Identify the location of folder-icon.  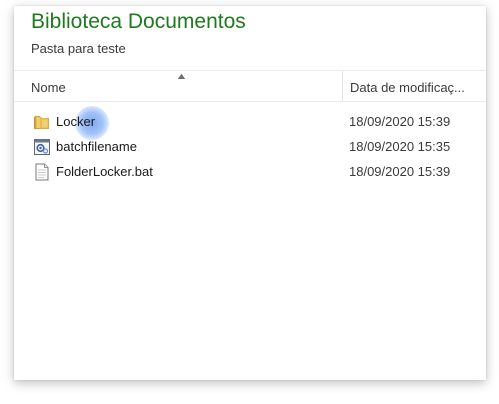
(42, 122).